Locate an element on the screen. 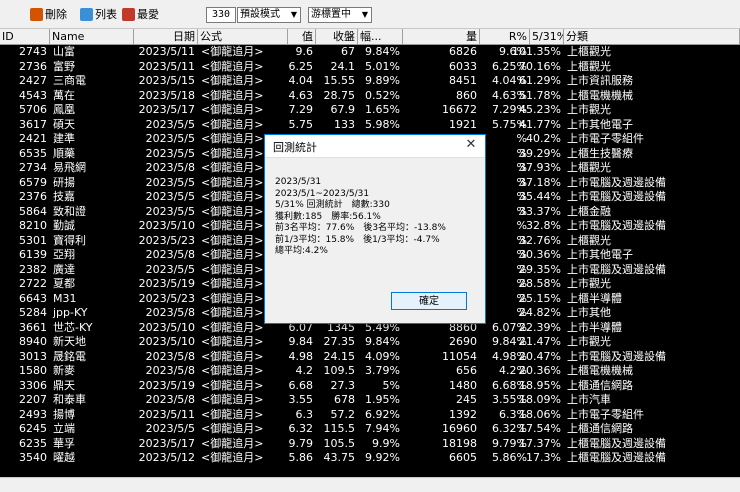 Image resolution: width=740 pixels, height=492 pixels. cell-id: 3661 is located at coordinates (33, 327).